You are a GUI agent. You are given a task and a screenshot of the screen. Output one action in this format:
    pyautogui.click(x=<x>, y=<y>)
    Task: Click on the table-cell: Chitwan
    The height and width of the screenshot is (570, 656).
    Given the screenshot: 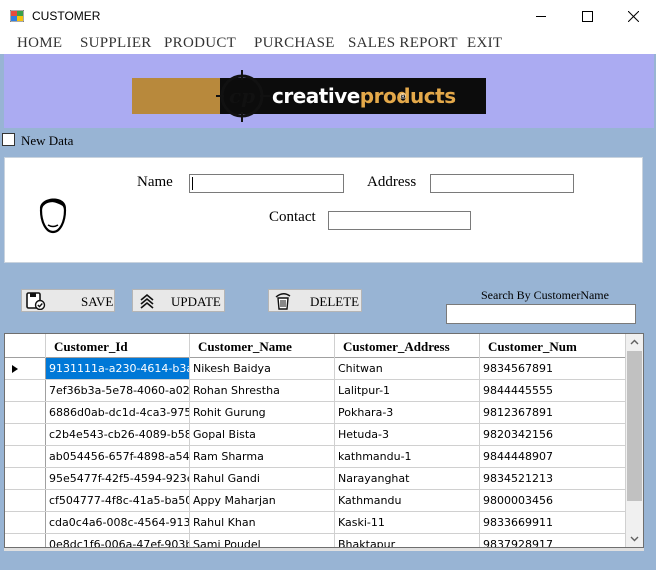 What is the action you would take?
    pyautogui.click(x=407, y=369)
    